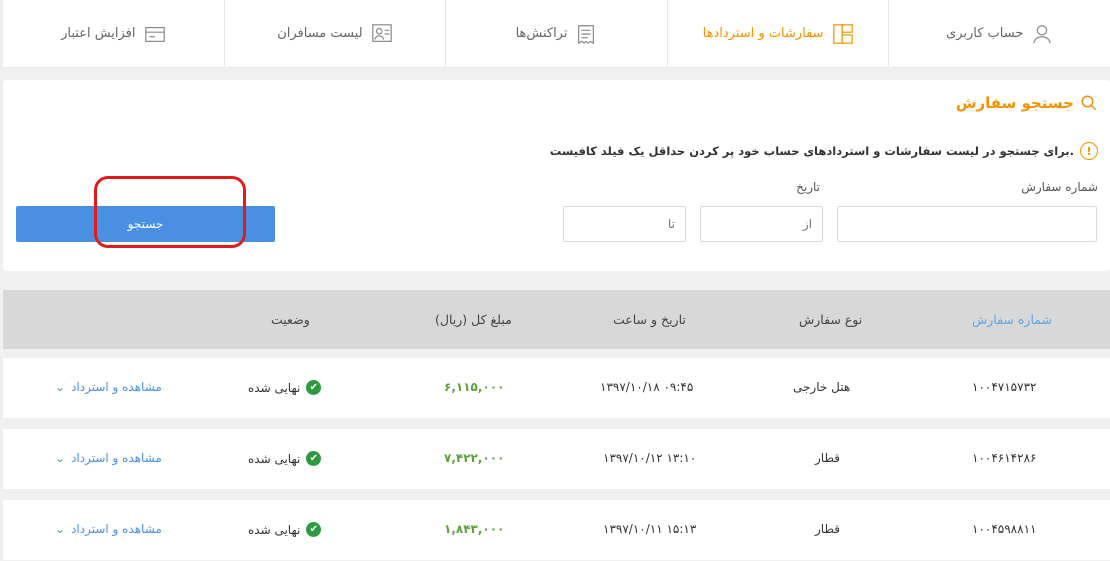  Describe the element at coordinates (1014, 103) in the screenshot. I see `search-title-text: جستجو سفارش` at that location.